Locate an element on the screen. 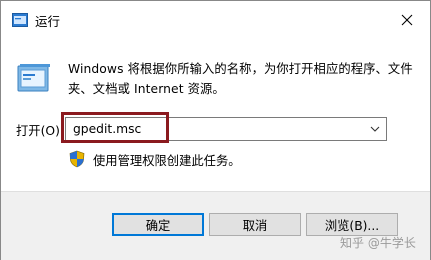 This screenshot has width=431, height=260. cancel-button: 取消 is located at coordinates (255, 224).